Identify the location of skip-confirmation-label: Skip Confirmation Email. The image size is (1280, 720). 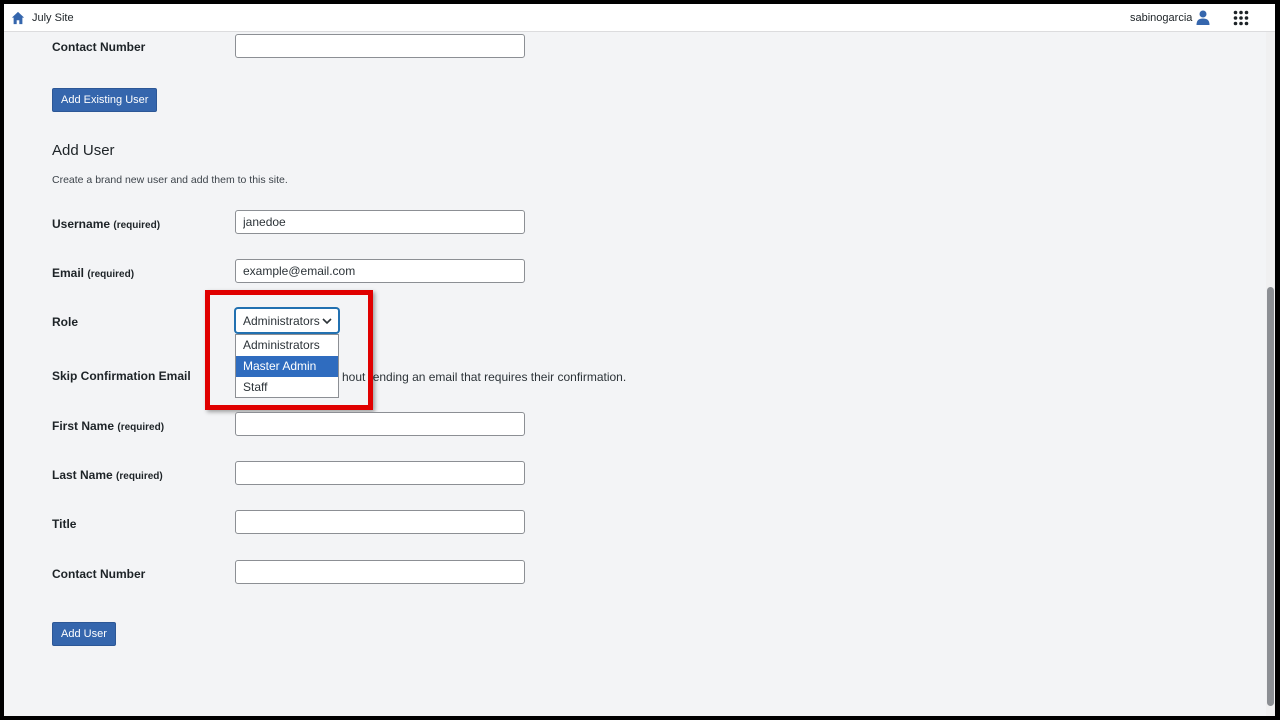
(121, 376).